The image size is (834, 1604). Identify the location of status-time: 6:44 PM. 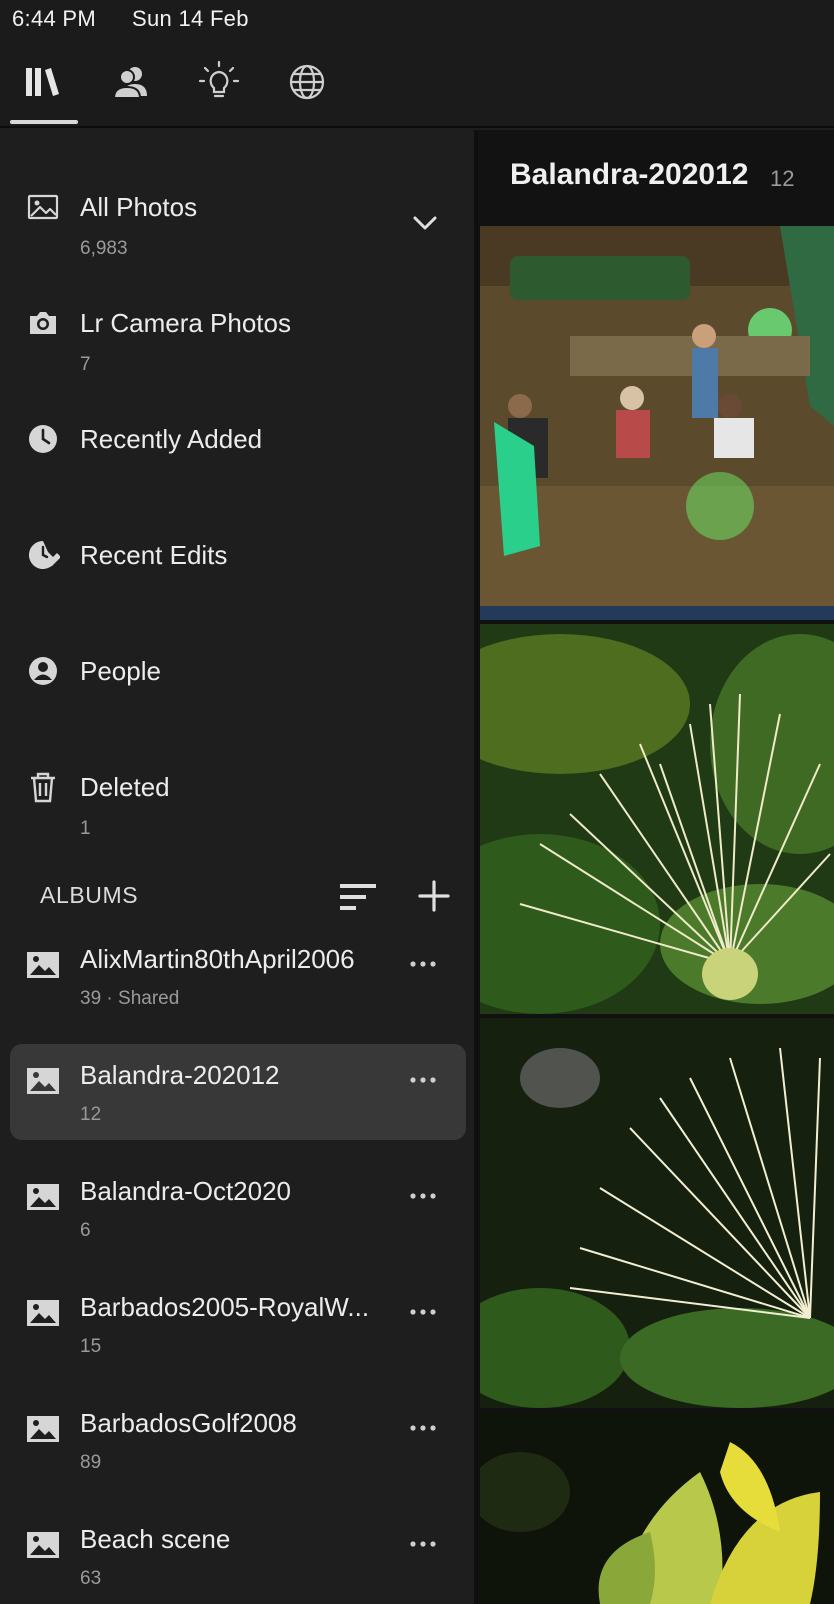
(54, 18).